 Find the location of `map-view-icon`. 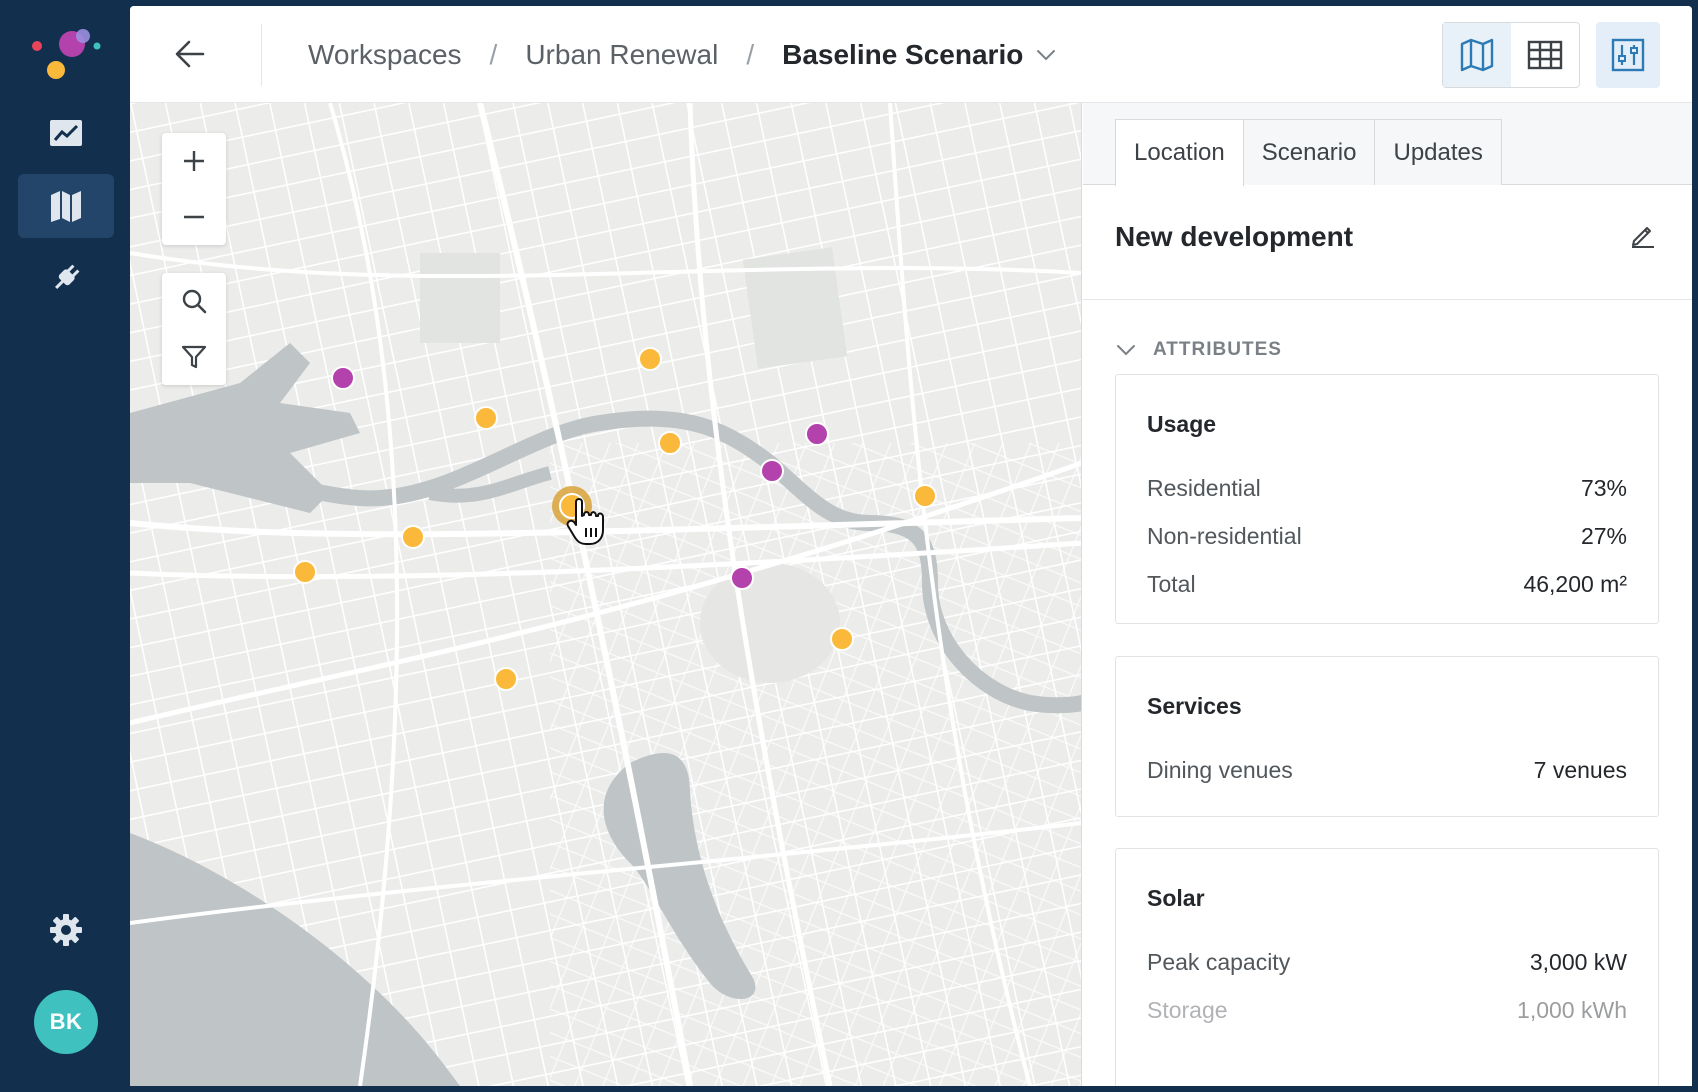

map-view-icon is located at coordinates (1477, 55).